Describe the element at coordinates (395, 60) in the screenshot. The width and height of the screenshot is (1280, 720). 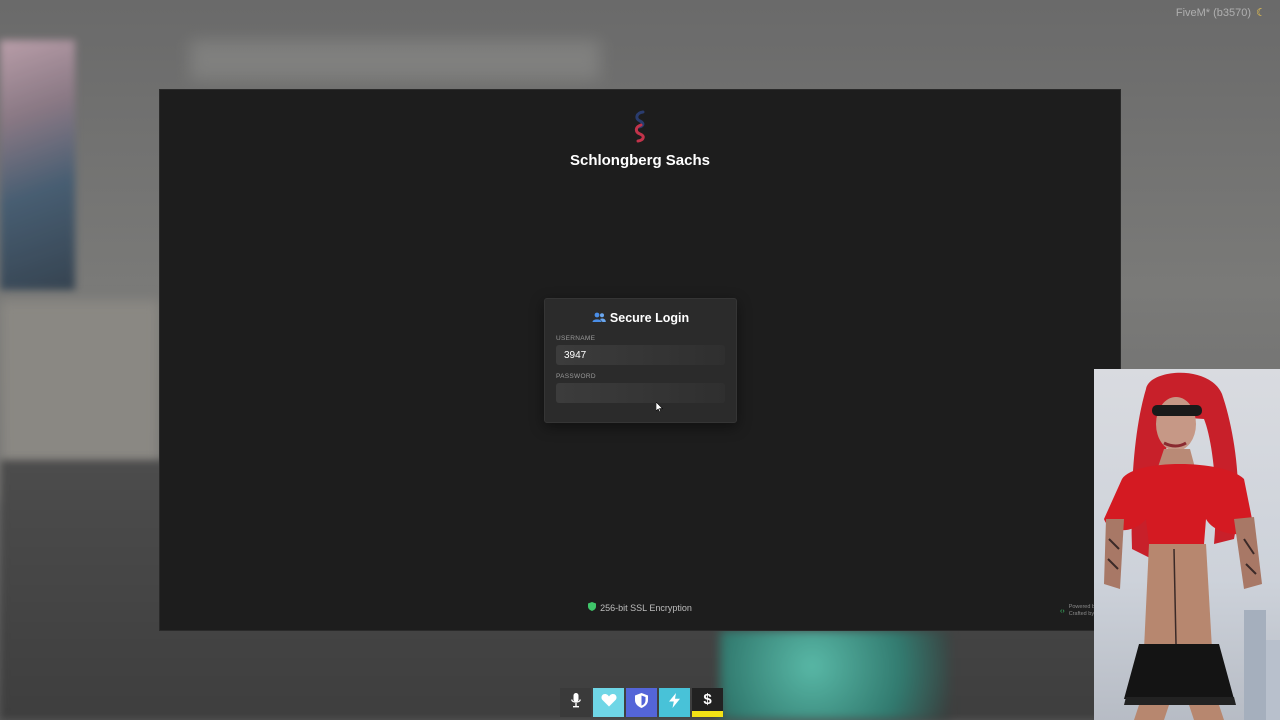
I see `background-window` at that location.